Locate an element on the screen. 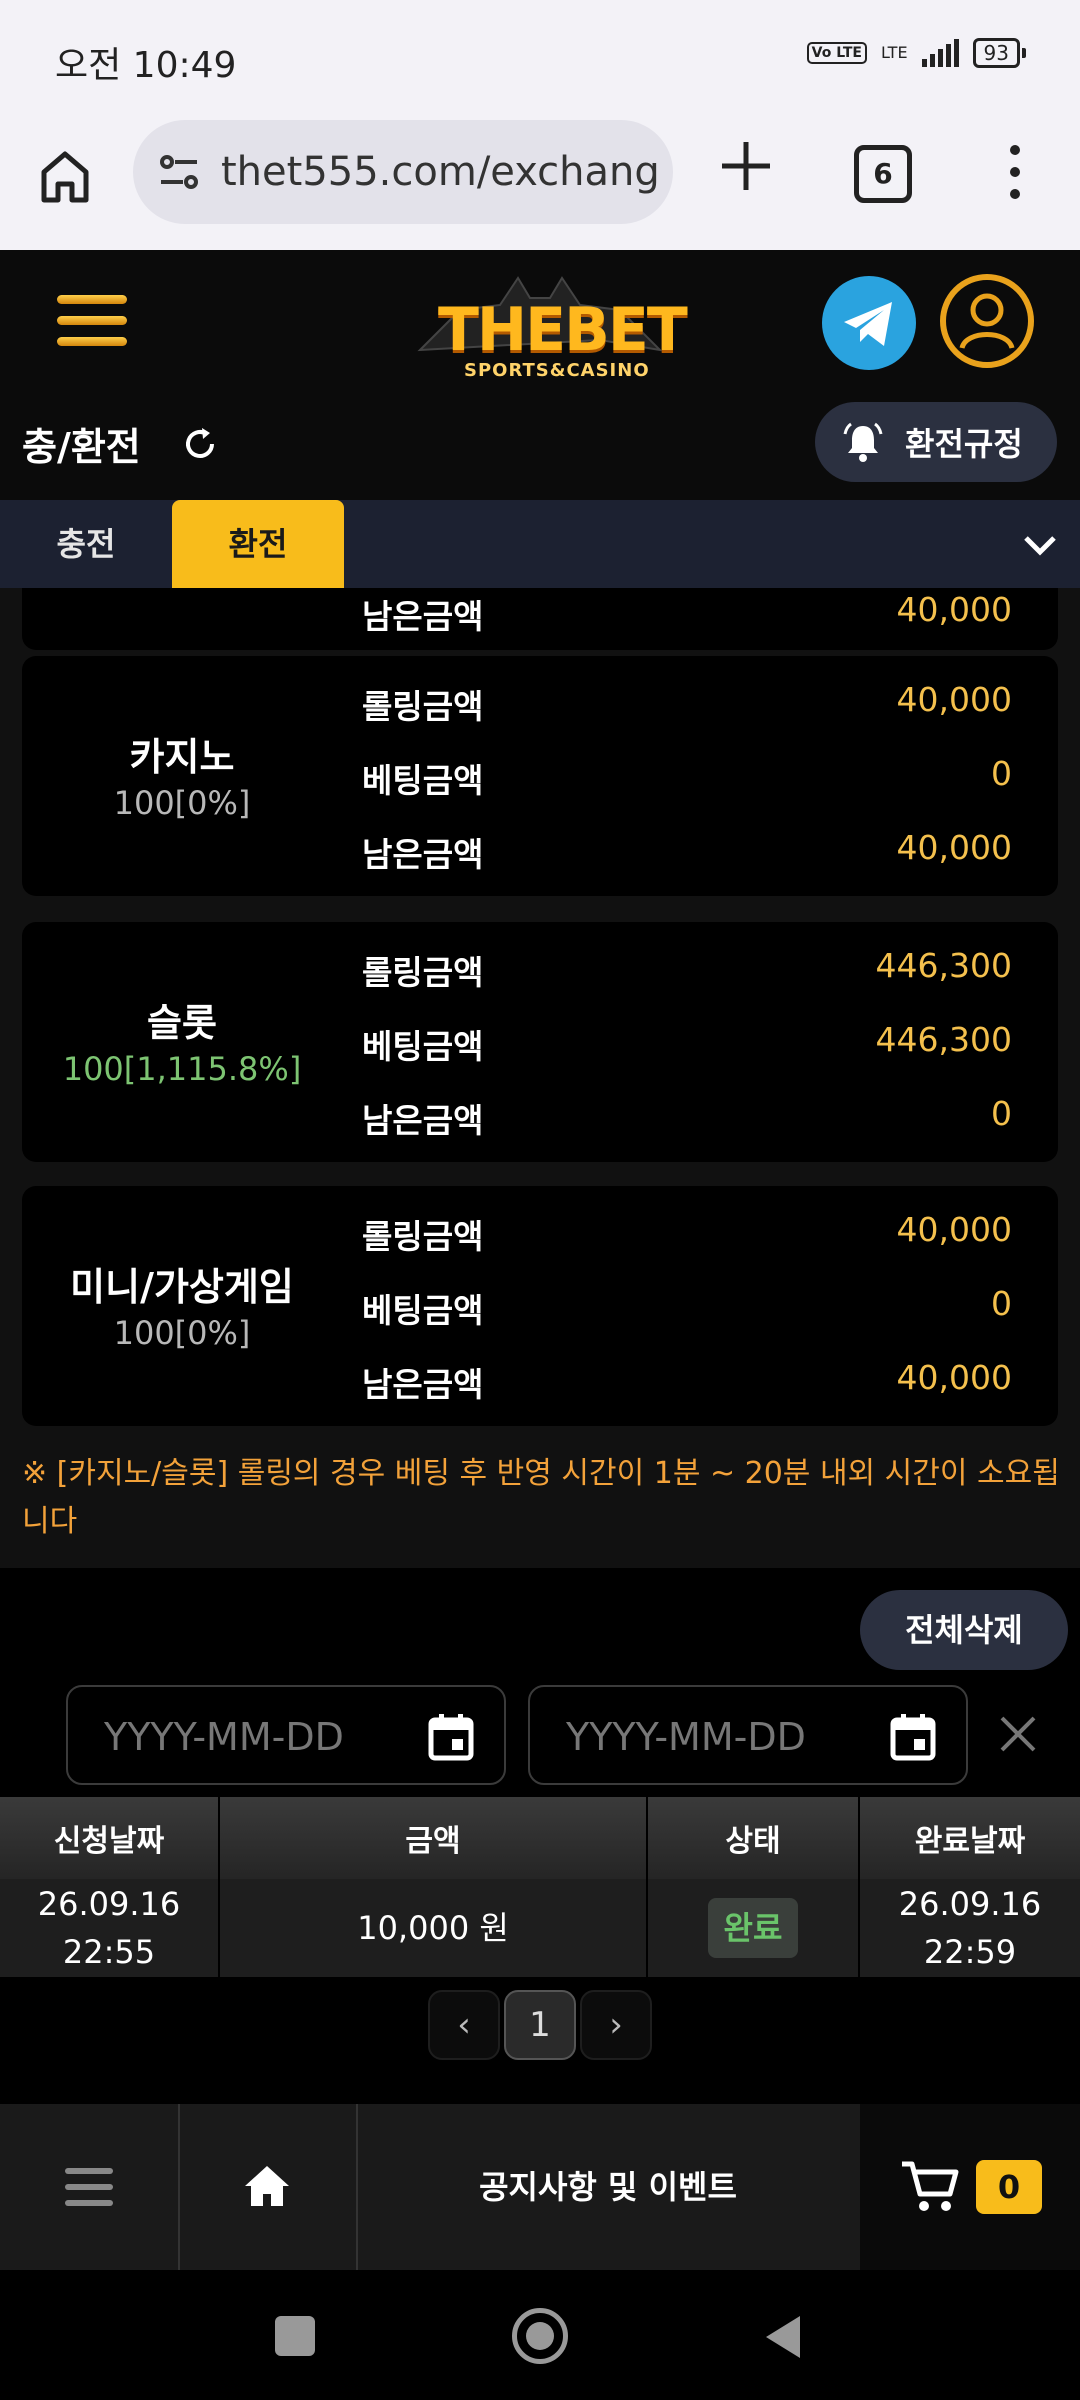 The width and height of the screenshot is (1080, 2400). telegram-button is located at coordinates (869, 323).